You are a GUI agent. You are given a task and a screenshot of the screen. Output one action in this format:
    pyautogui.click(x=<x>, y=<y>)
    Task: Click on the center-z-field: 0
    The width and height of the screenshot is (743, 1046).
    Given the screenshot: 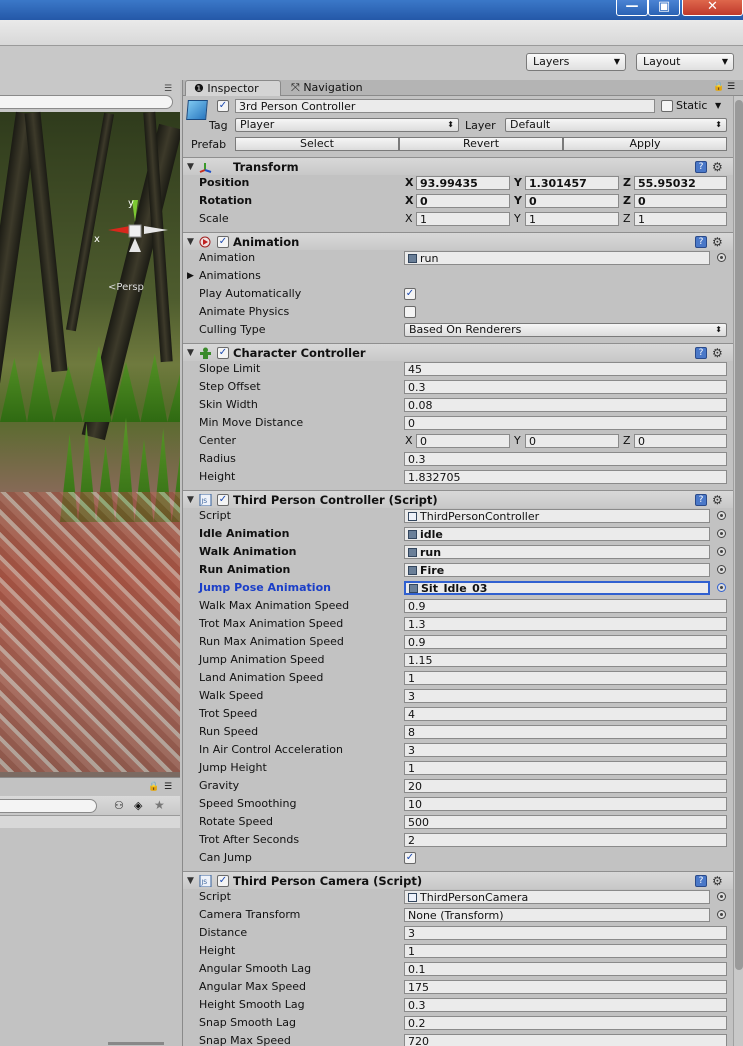 What is the action you would take?
    pyautogui.click(x=680, y=441)
    